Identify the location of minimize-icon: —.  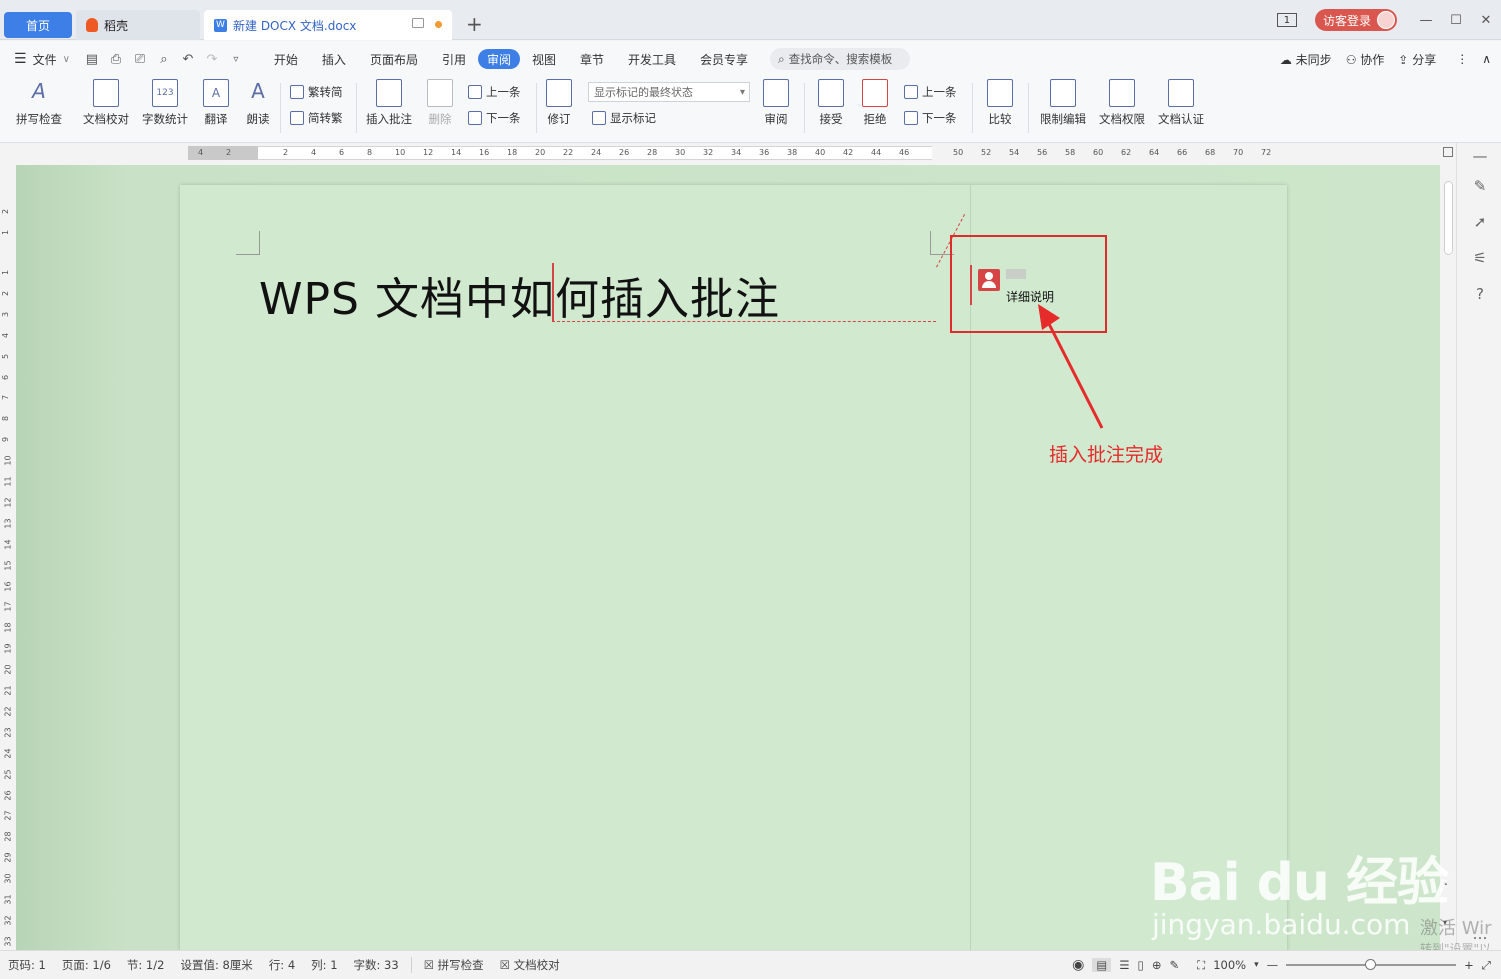
(1426, 20).